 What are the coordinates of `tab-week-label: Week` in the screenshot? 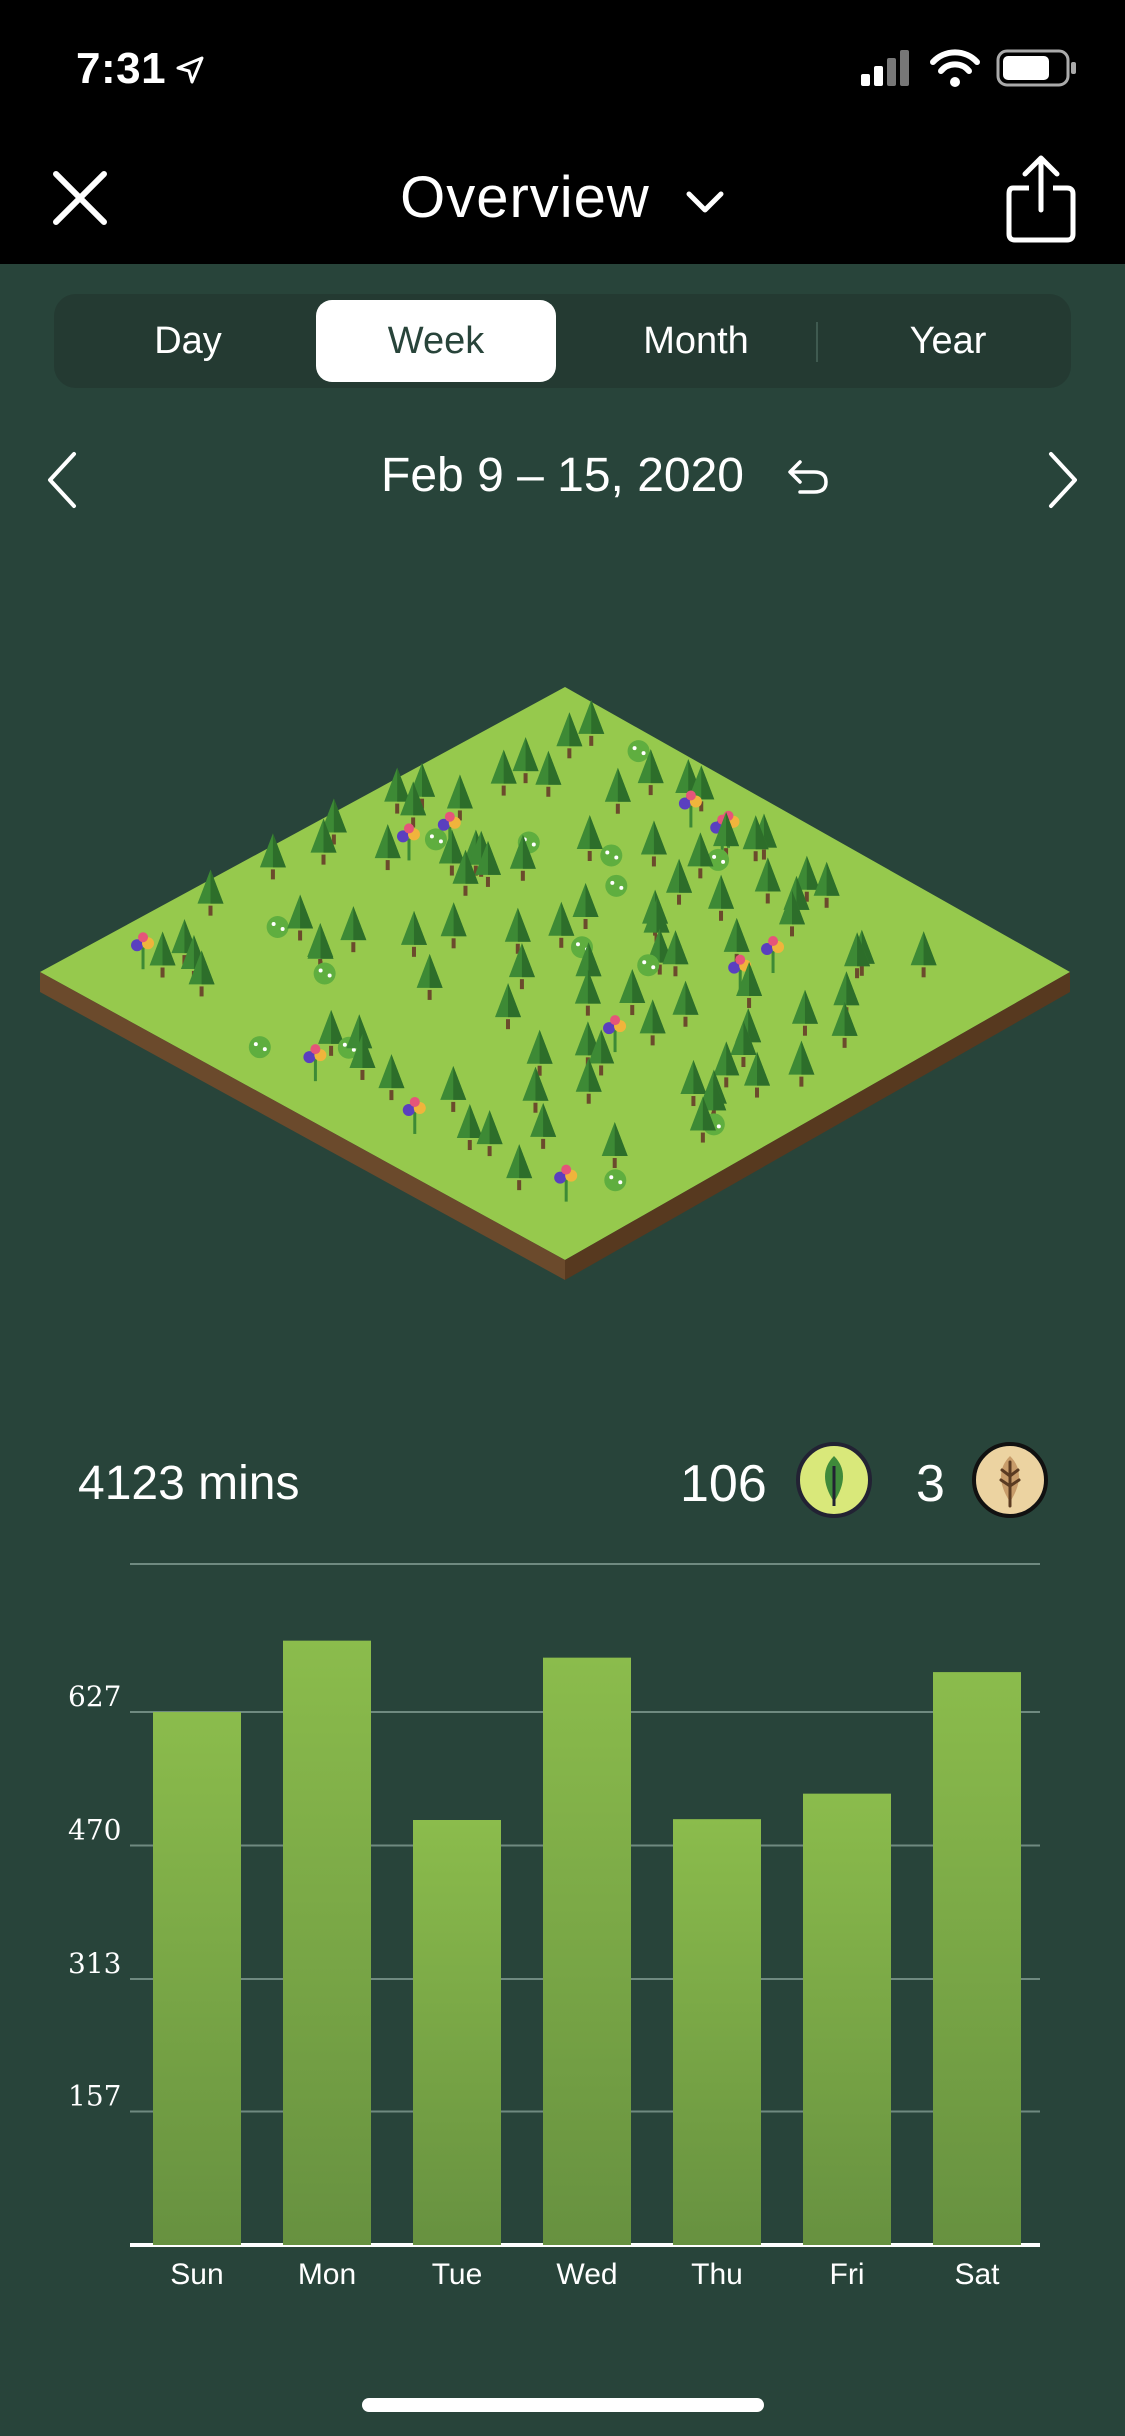 It's located at (436, 340).